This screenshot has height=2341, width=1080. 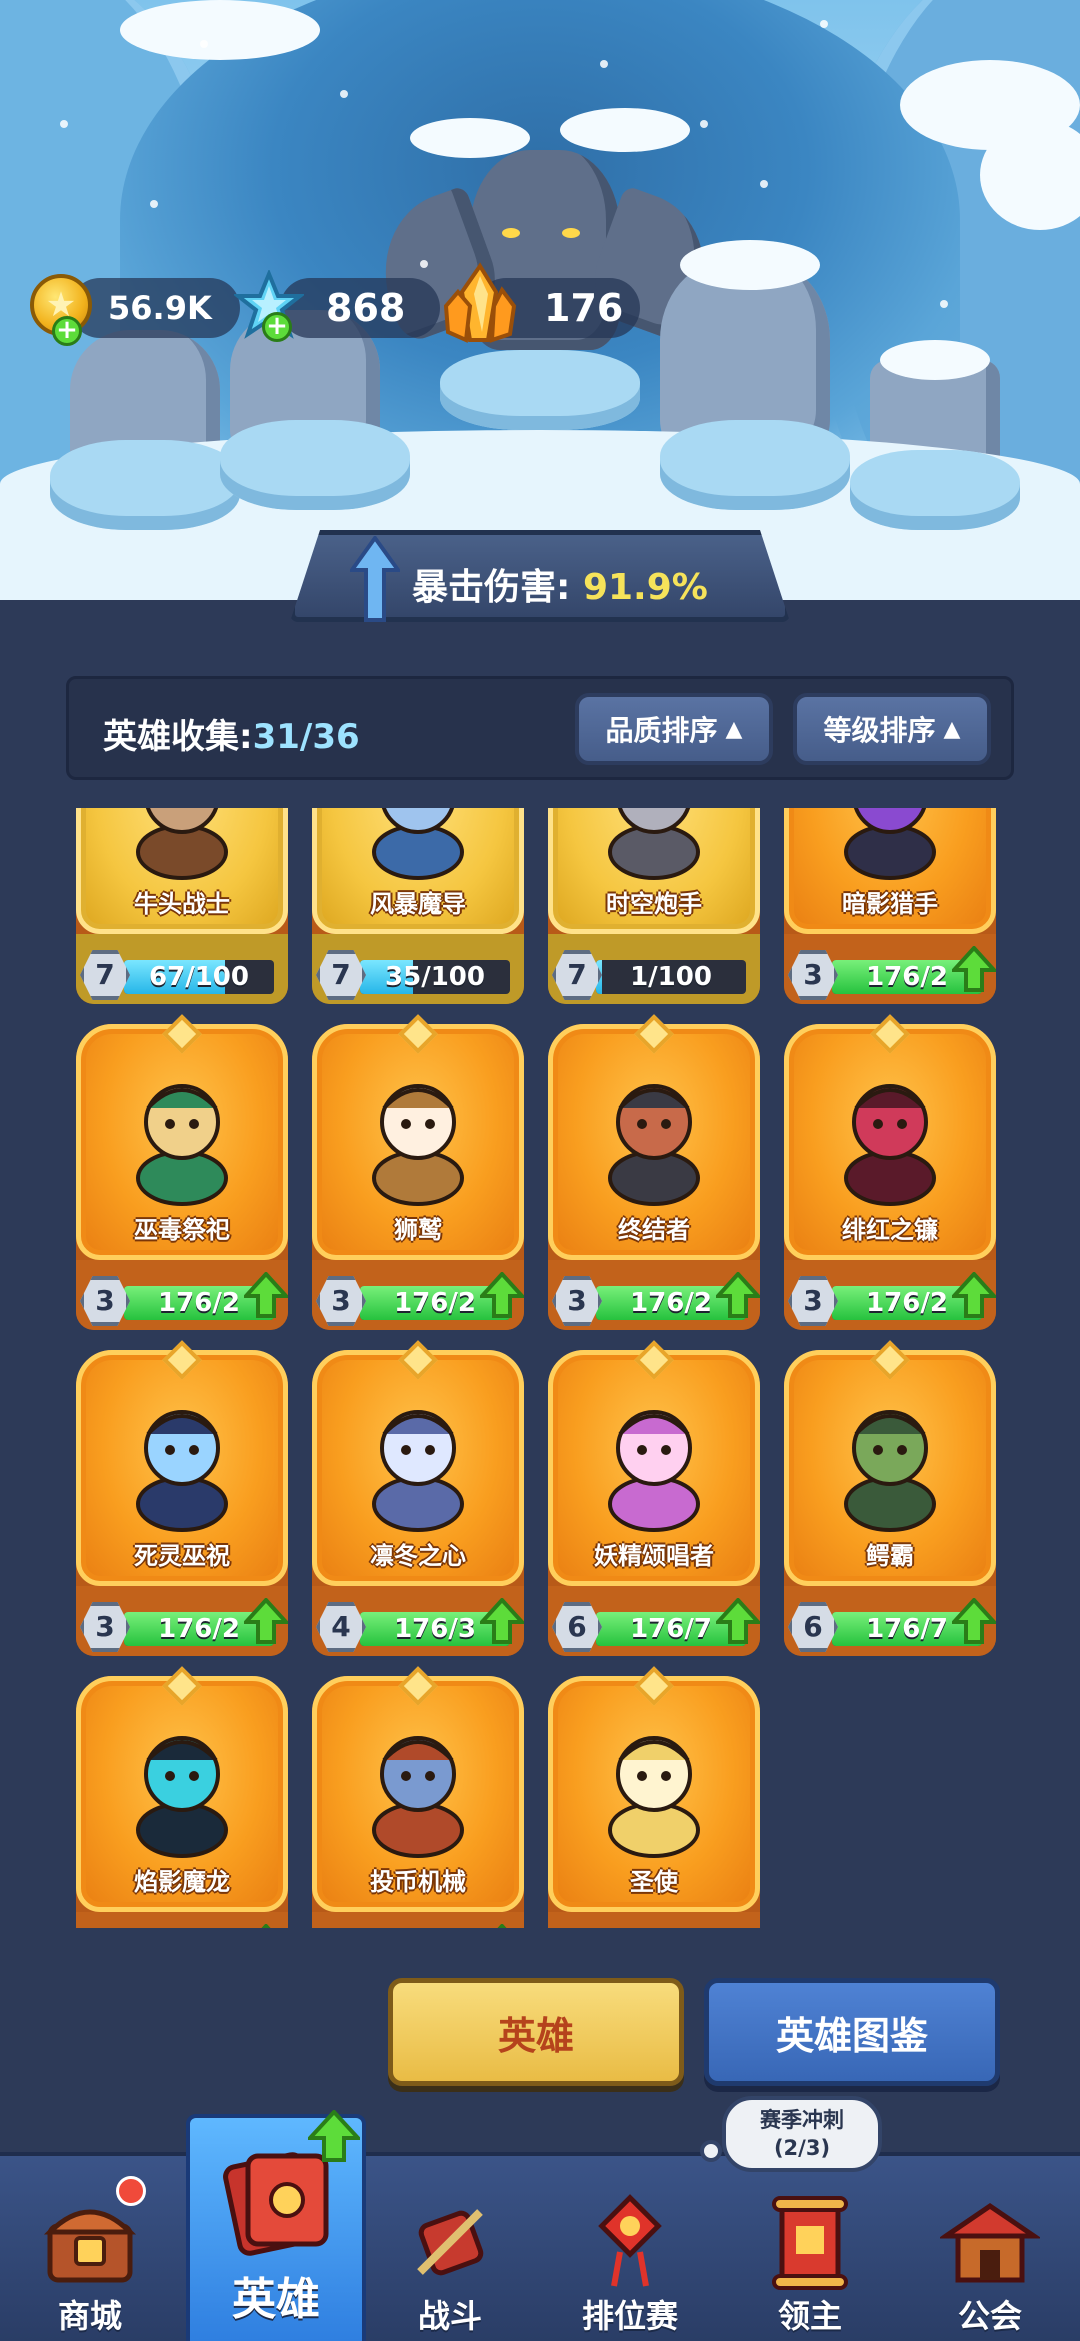 I want to click on collection-title: 英雄收集:31/36, so click(x=231, y=733).